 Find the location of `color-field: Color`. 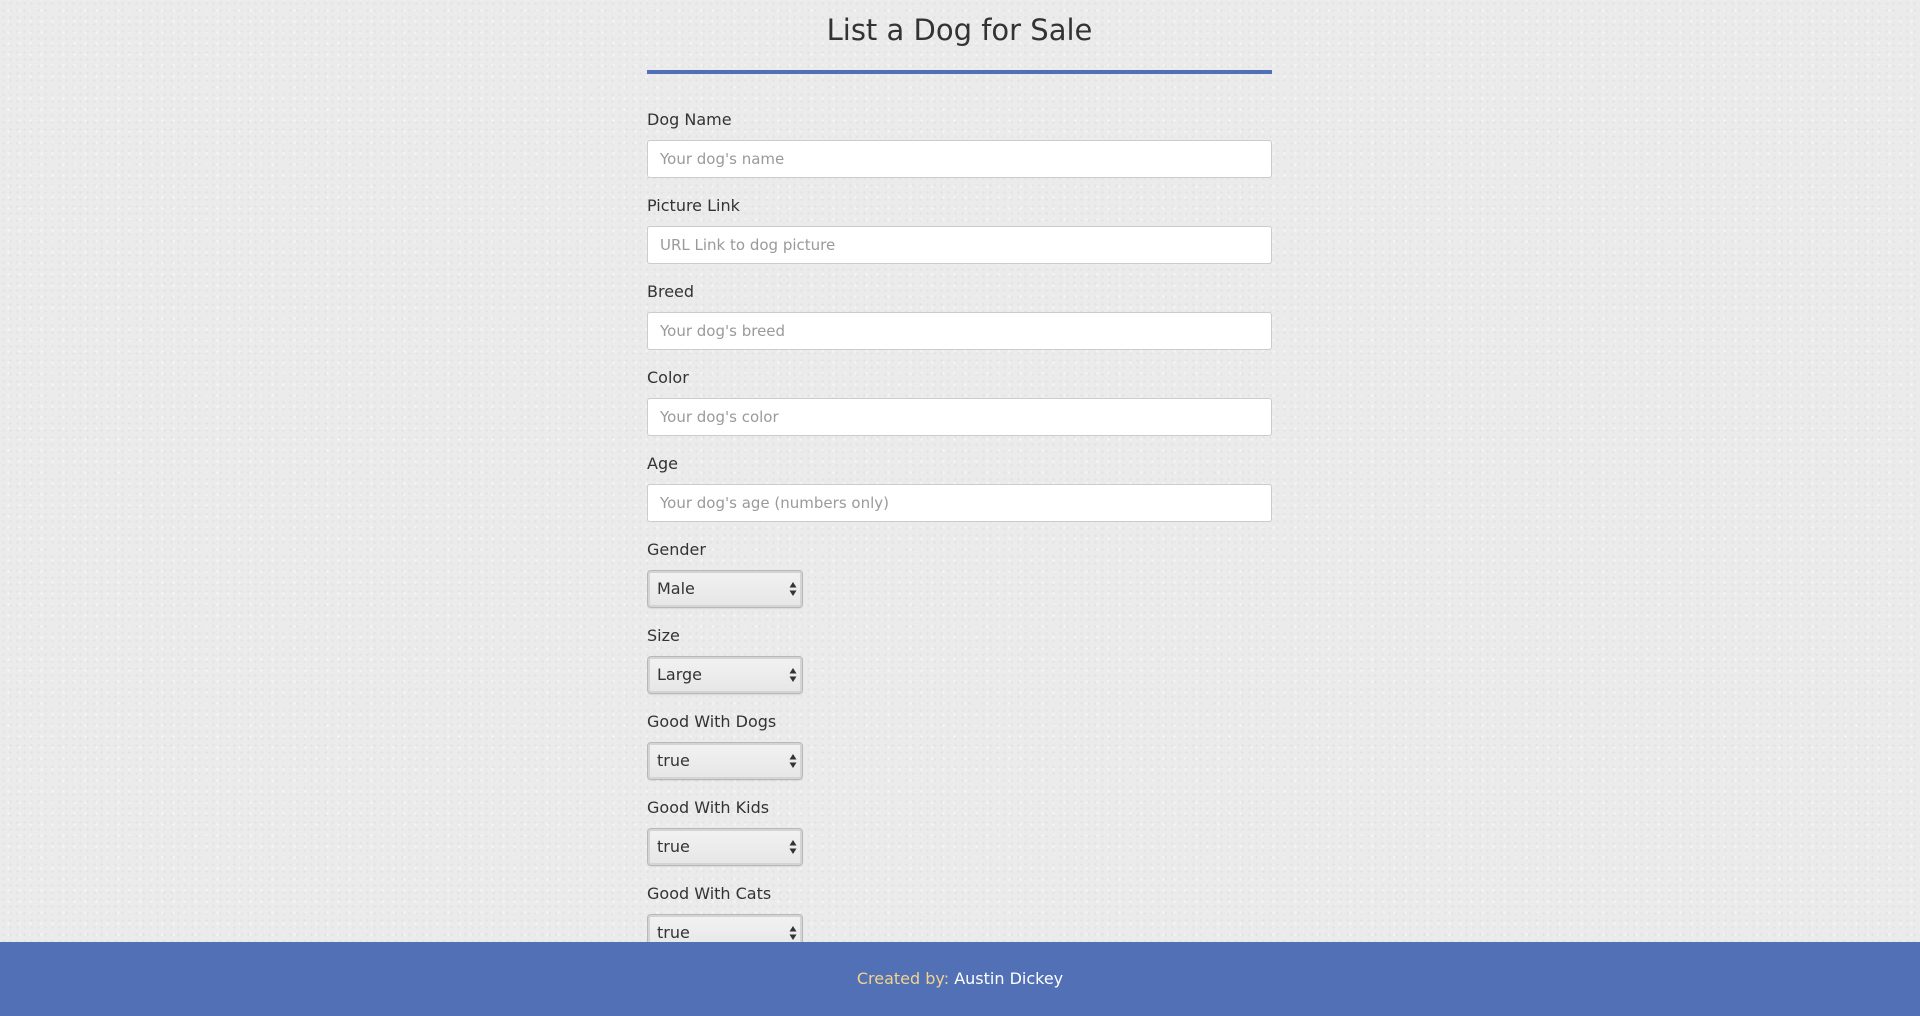

color-field: Color is located at coordinates (959, 411).